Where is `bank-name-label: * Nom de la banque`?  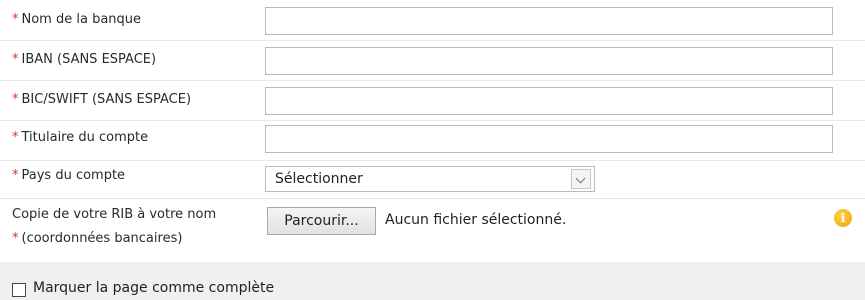
bank-name-label: * Nom de la banque is located at coordinates (77, 19).